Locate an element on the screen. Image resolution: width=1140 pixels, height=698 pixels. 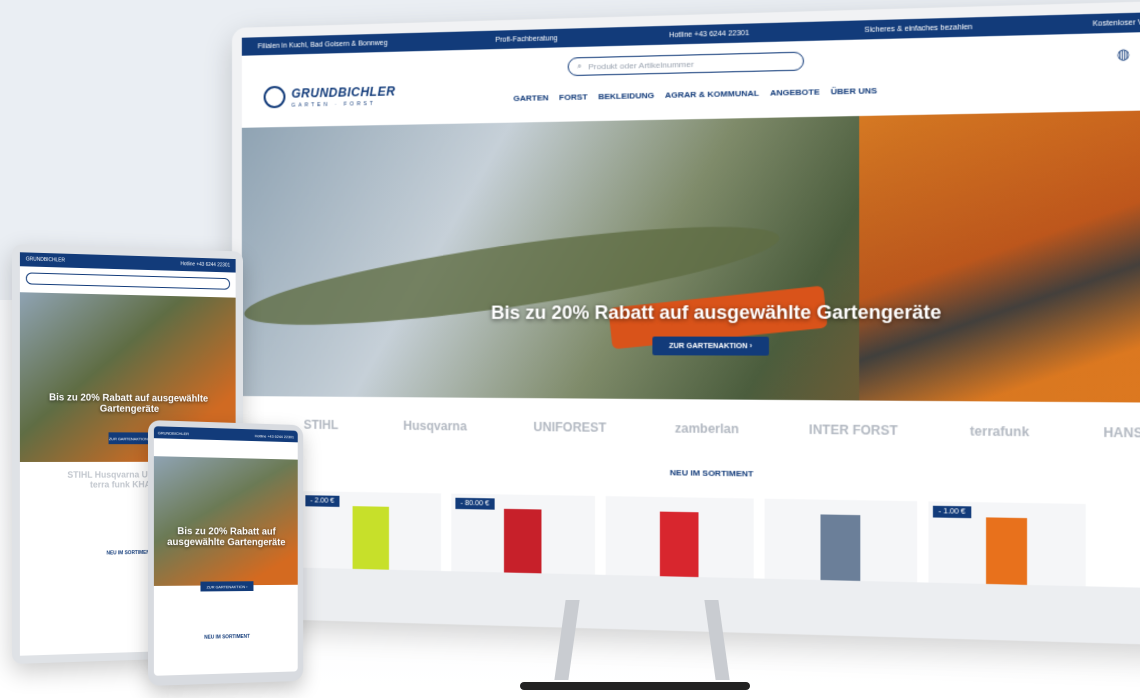
product-card: - 1.00 € is located at coordinates (1006, 545).